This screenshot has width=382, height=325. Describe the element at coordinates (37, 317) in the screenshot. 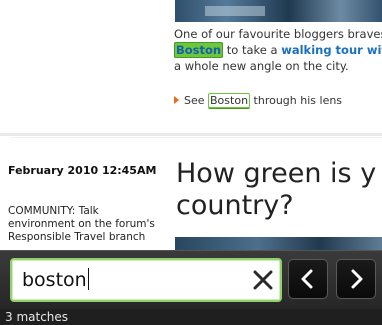

I see `match-count-text: 3 matches` at that location.